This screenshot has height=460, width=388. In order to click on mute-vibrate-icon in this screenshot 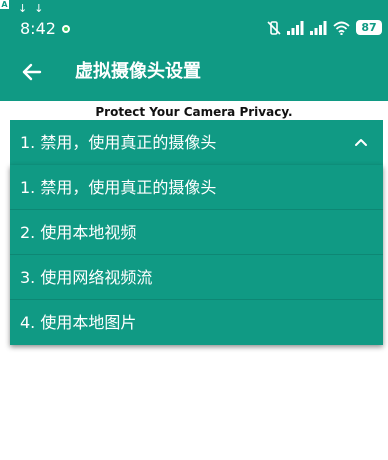, I will do `click(274, 27)`.